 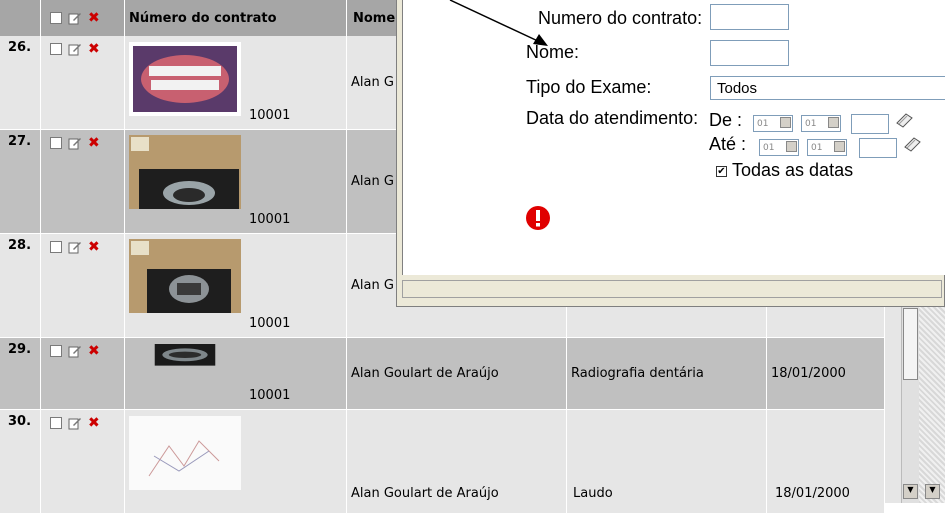 What do you see at coordinates (20, 286) in the screenshot?
I see `row-index: 28.` at bounding box center [20, 286].